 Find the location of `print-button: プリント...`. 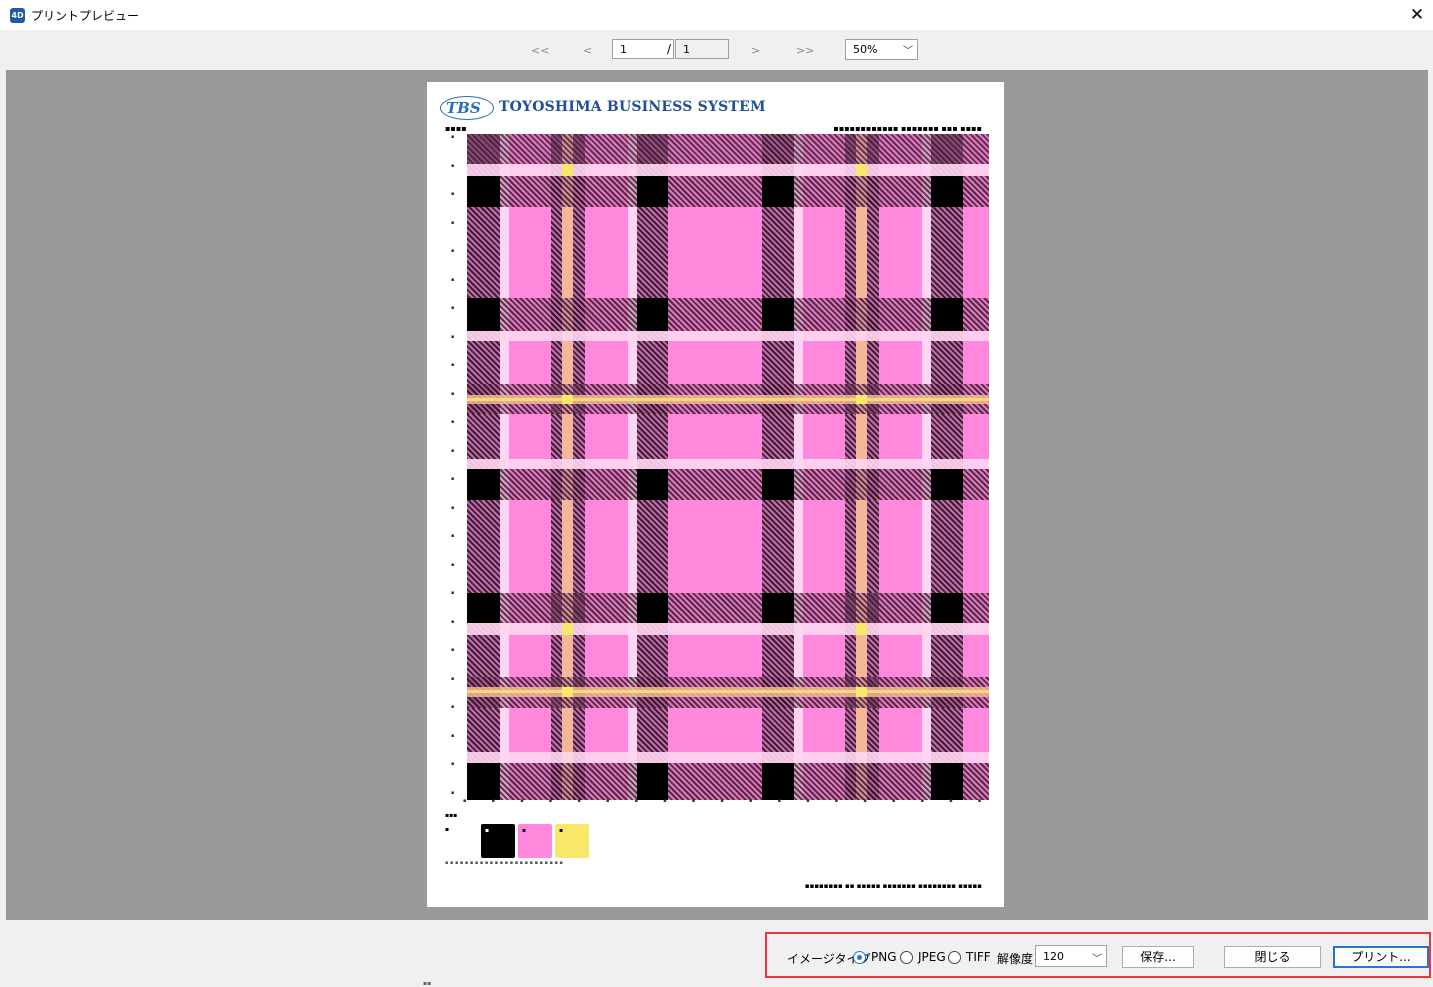

print-button: プリント... is located at coordinates (1381, 957).